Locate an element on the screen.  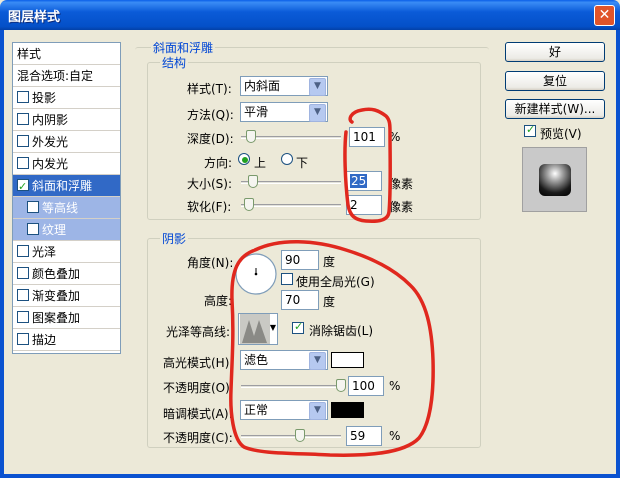
sidebar-item: 颜色叠加 is located at coordinates (66, 274).